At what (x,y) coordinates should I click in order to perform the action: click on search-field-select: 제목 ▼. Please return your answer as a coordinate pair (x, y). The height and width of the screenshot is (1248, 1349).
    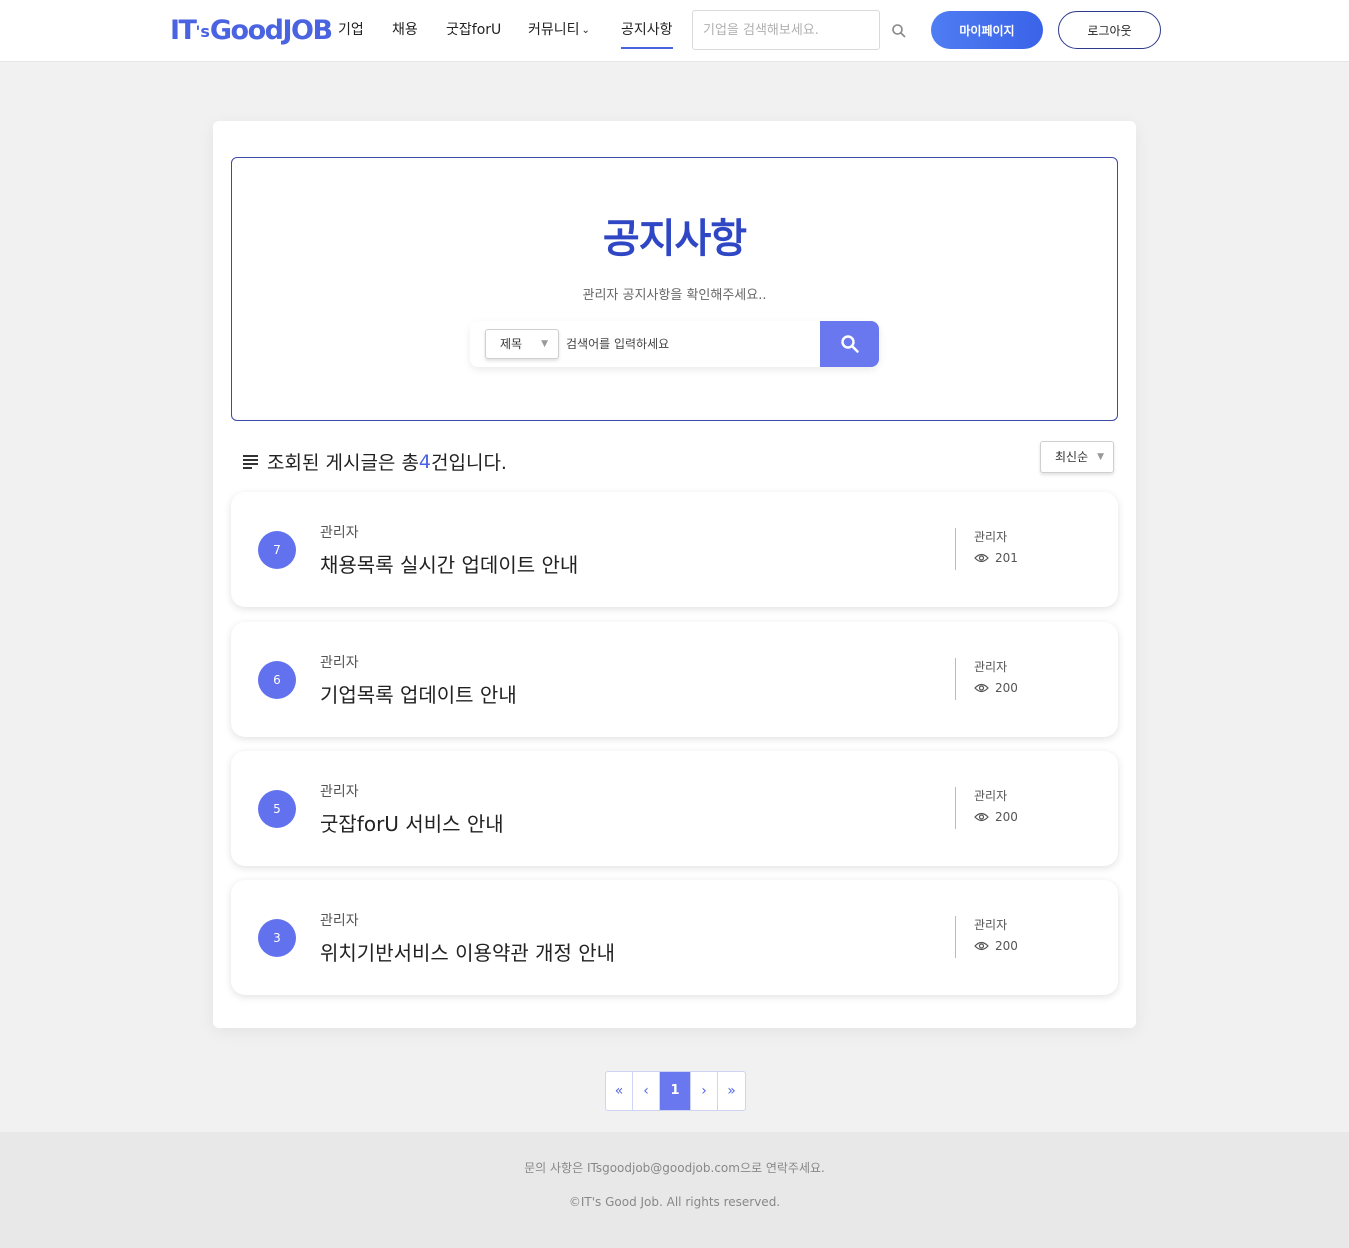
    Looking at the image, I should click on (522, 344).